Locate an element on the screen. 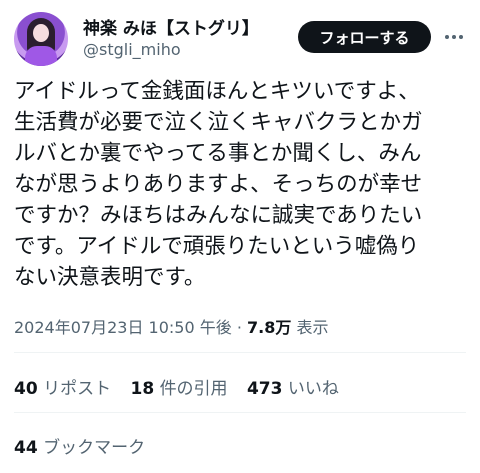 The height and width of the screenshot is (473, 480). more-horizontal-icon is located at coordinates (454, 37).